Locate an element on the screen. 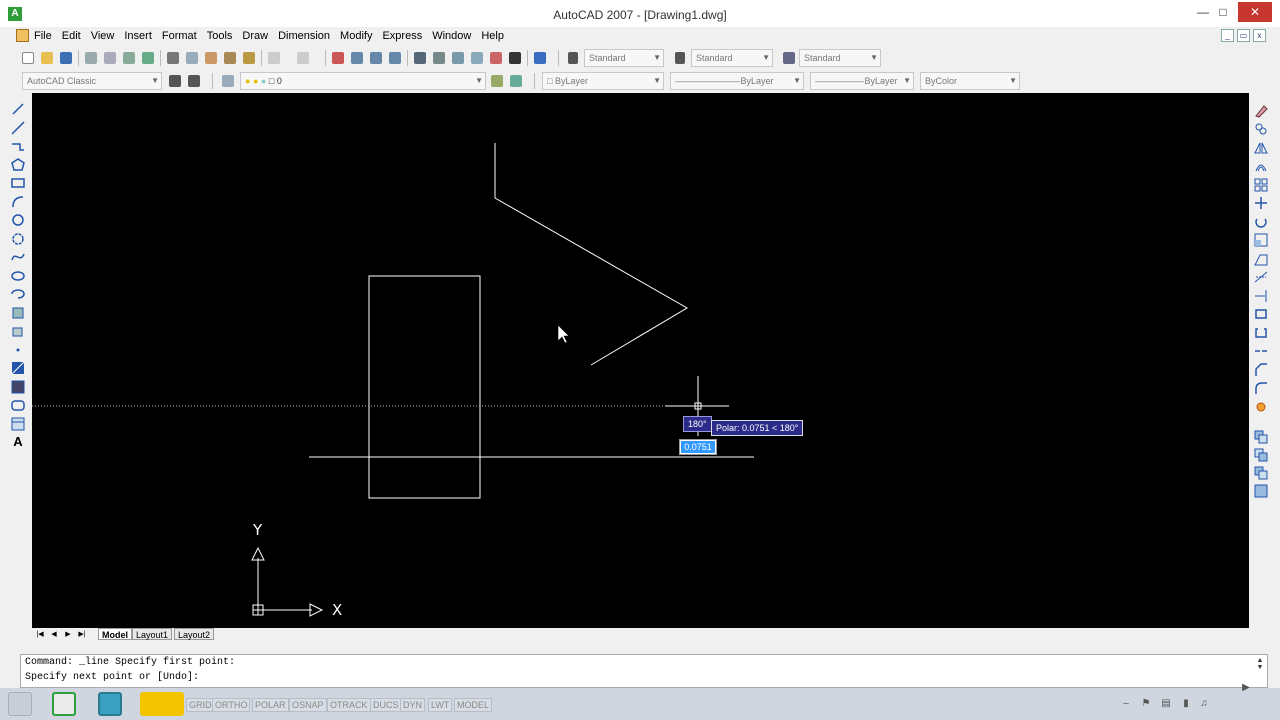 This screenshot has height=720, width=1280. undo-icon is located at coordinates (274, 58).